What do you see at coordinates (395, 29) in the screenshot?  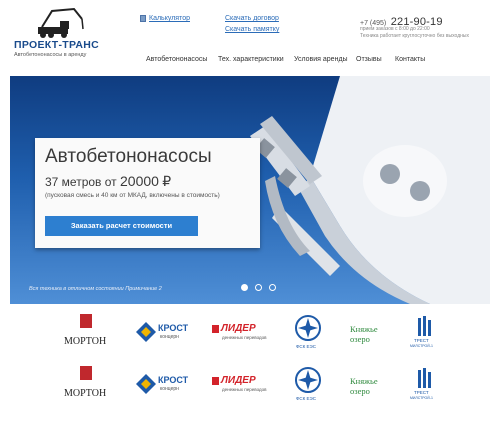 I see `order-hours: прием заказов с 8:00 до 22:00` at bounding box center [395, 29].